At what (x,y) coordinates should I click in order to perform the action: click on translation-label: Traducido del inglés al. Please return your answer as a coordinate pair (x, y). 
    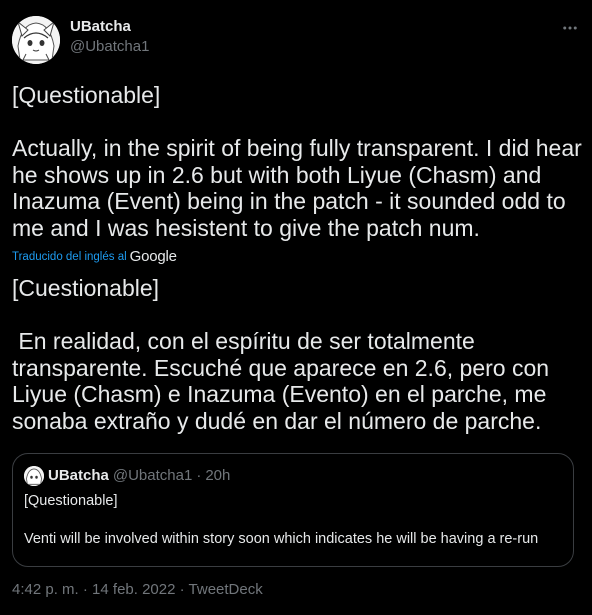
    Looking at the image, I should click on (69, 257).